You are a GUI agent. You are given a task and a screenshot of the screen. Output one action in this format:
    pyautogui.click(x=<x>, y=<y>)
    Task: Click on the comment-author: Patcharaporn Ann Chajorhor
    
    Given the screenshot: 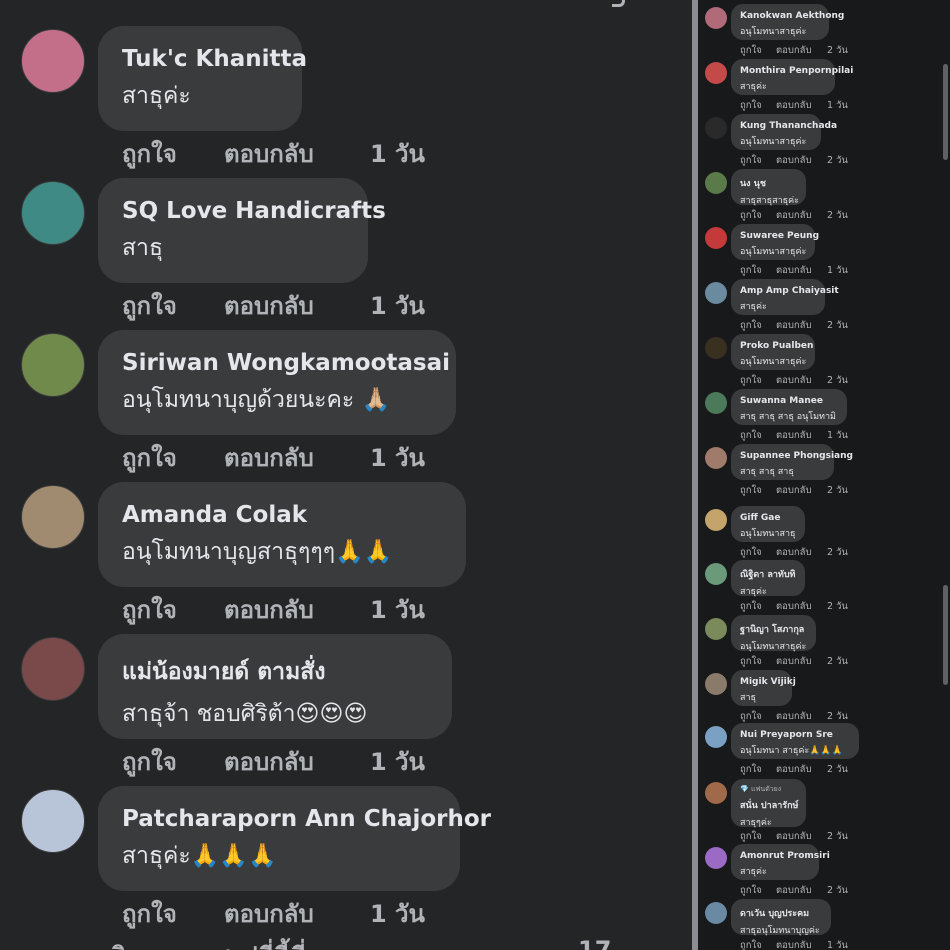 What is the action you would take?
    pyautogui.click(x=306, y=819)
    